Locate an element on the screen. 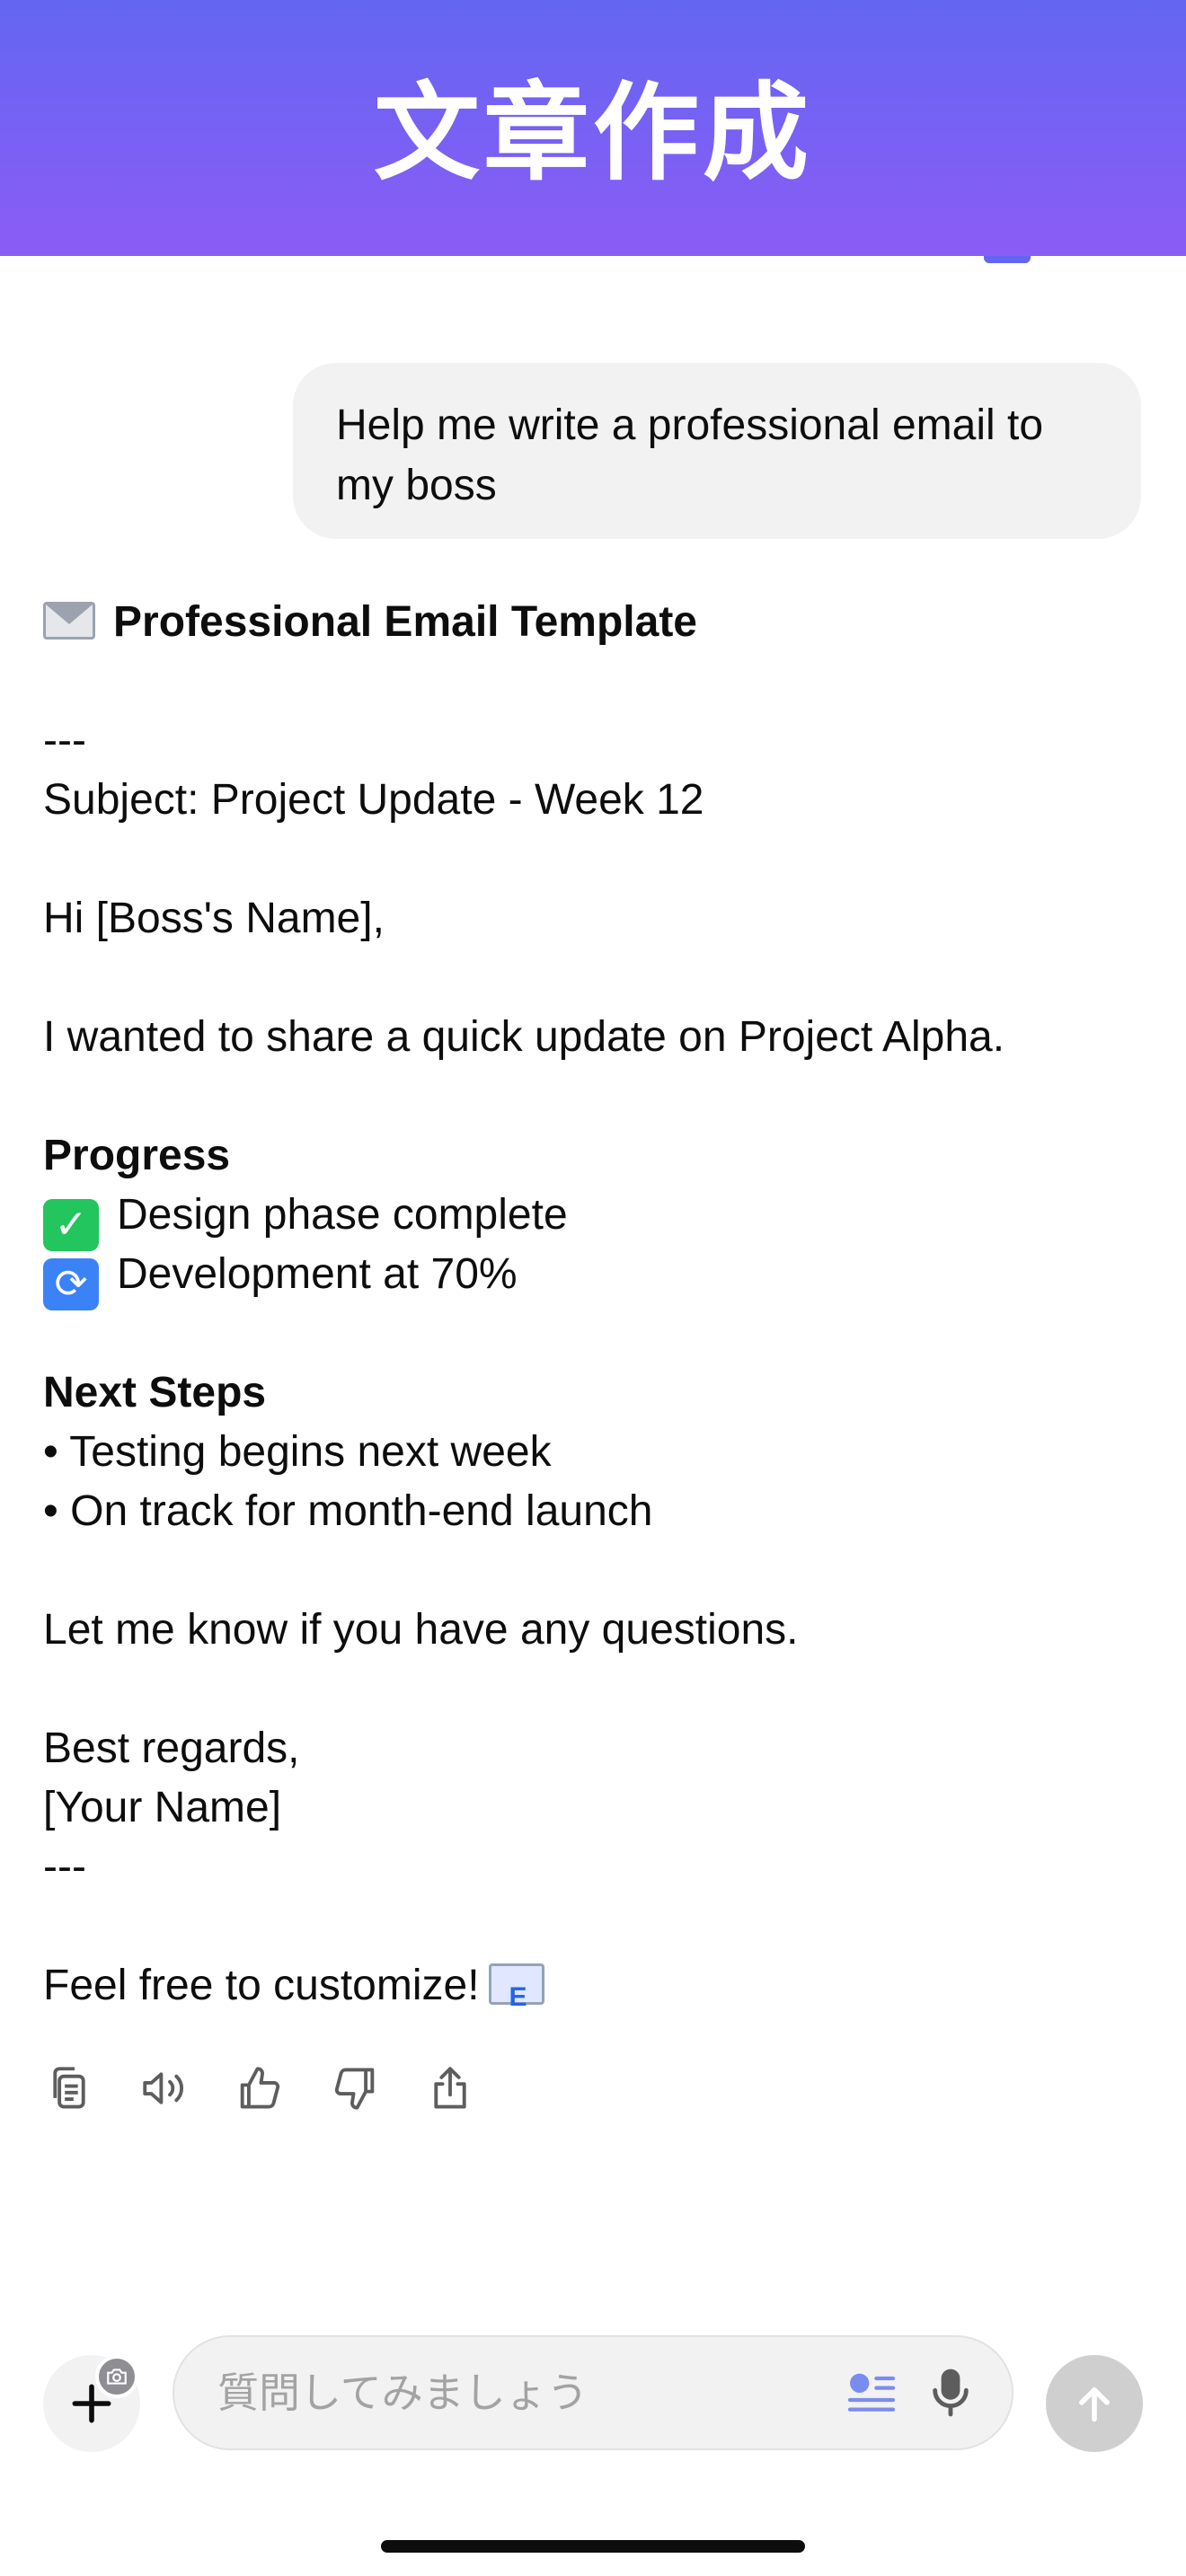 The image size is (1186, 2576). page-title: 文章作成 is located at coordinates (592, 133).